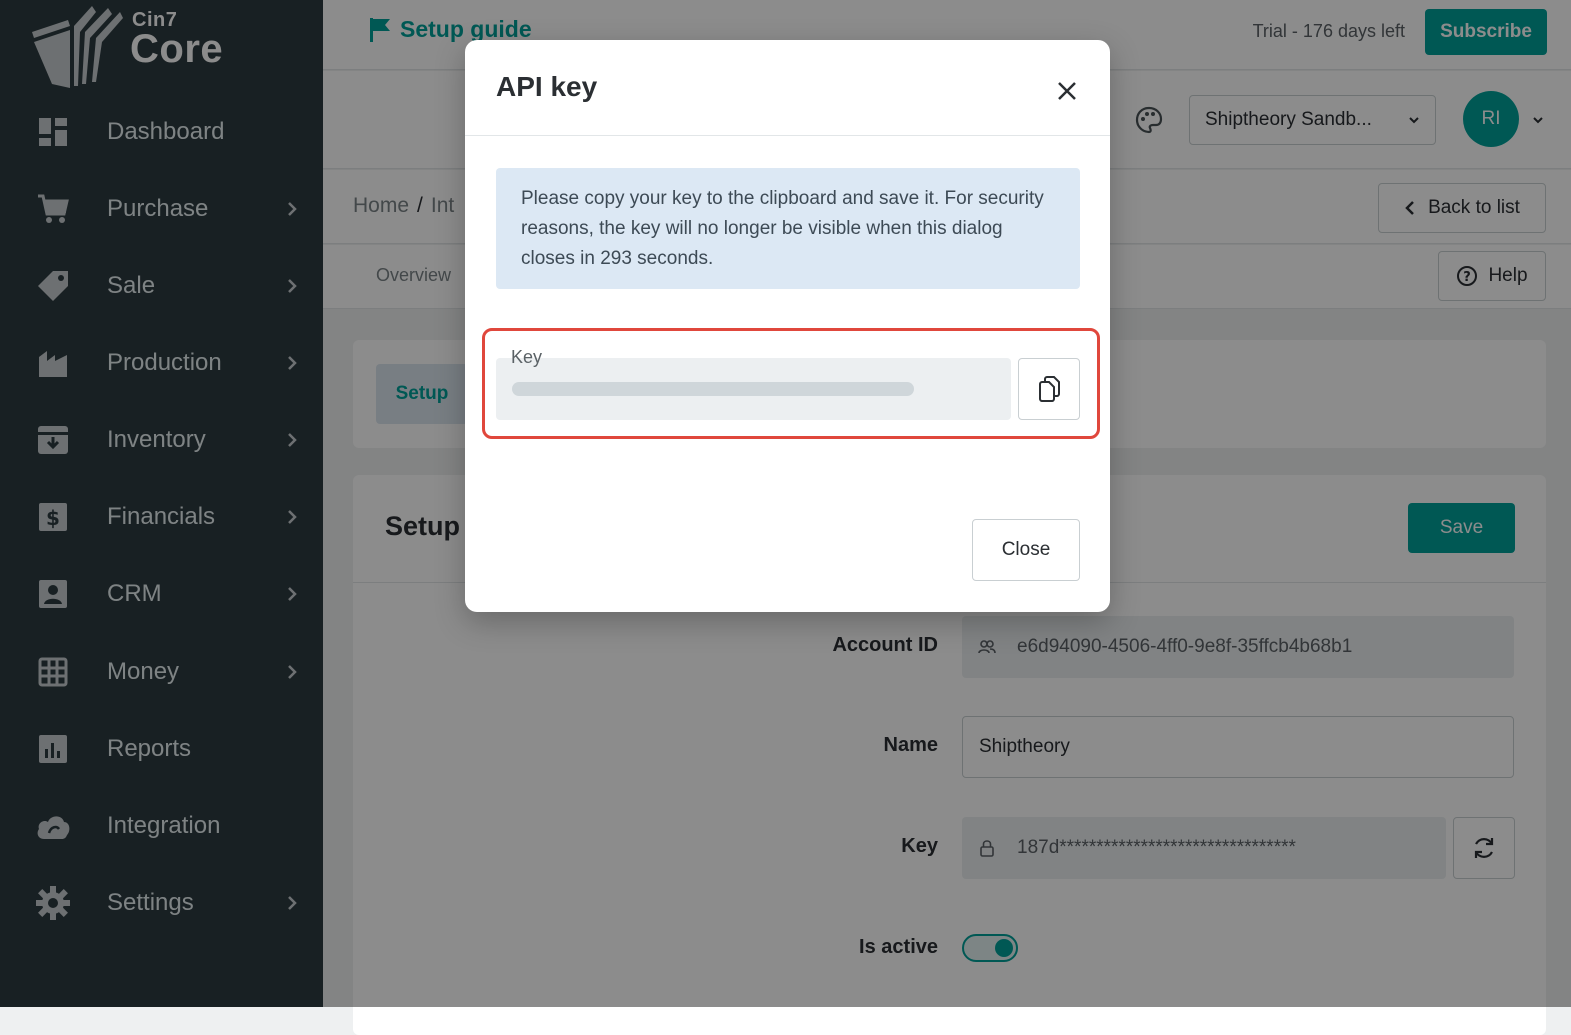  What do you see at coordinates (527, 357) in the screenshot?
I see `api-key-label: Key` at bounding box center [527, 357].